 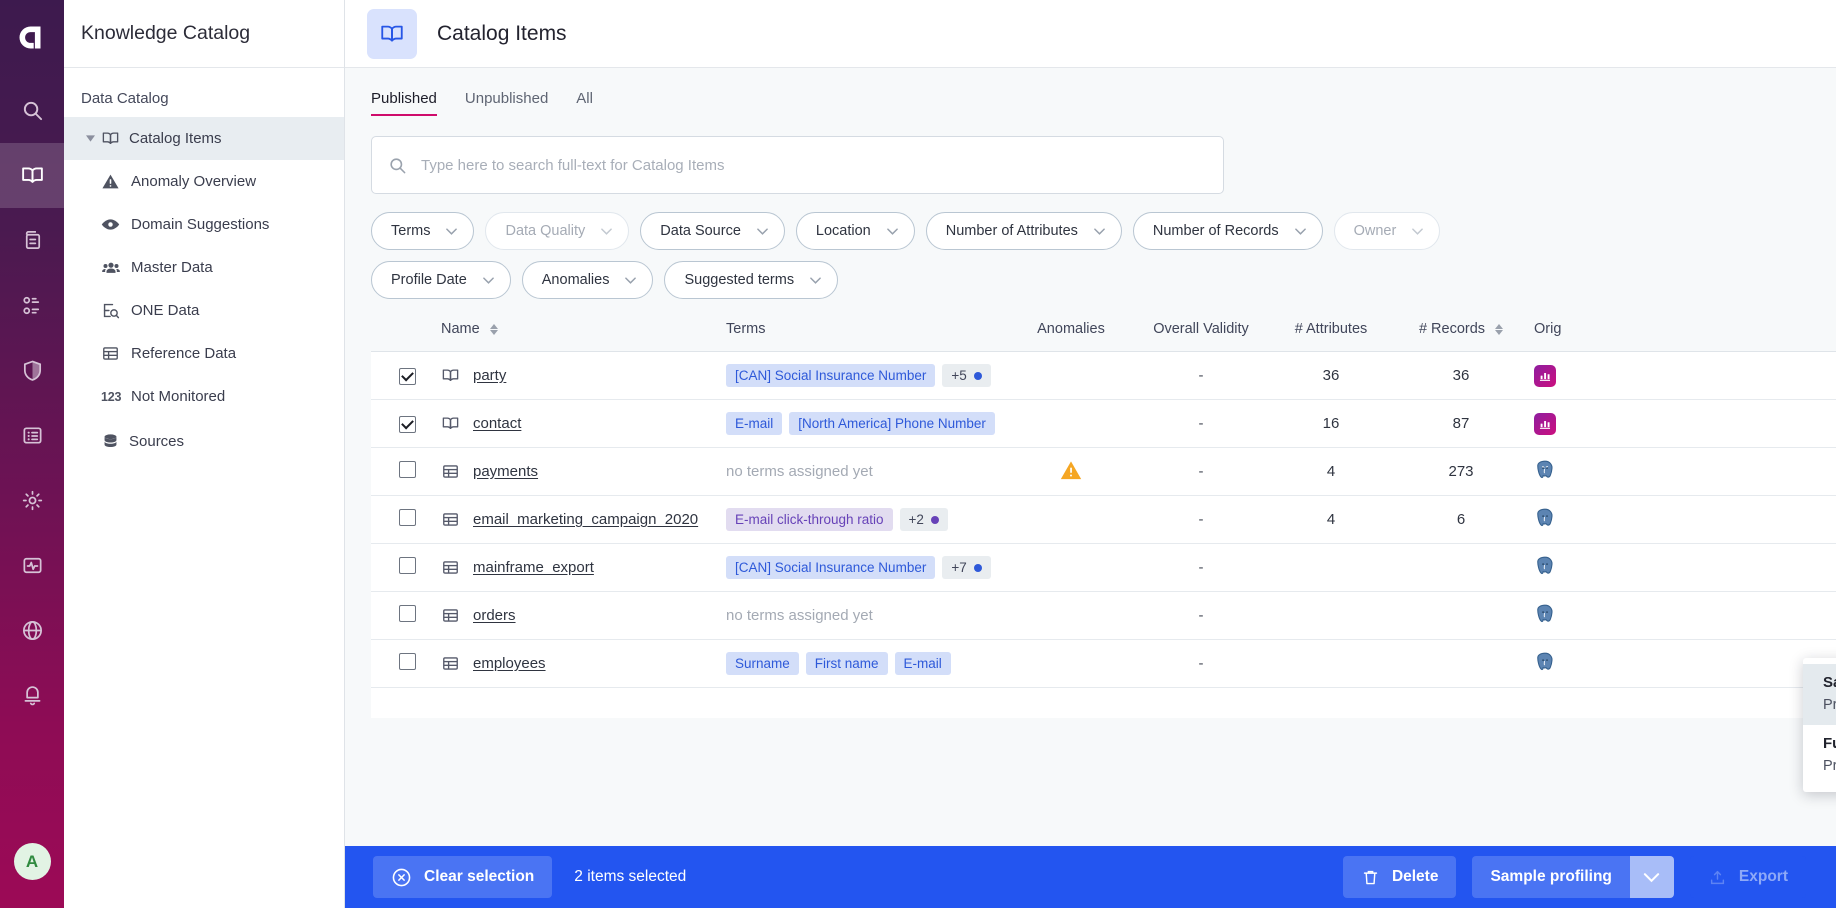 I want to click on row-origin-cell, so click(x=1681, y=376).